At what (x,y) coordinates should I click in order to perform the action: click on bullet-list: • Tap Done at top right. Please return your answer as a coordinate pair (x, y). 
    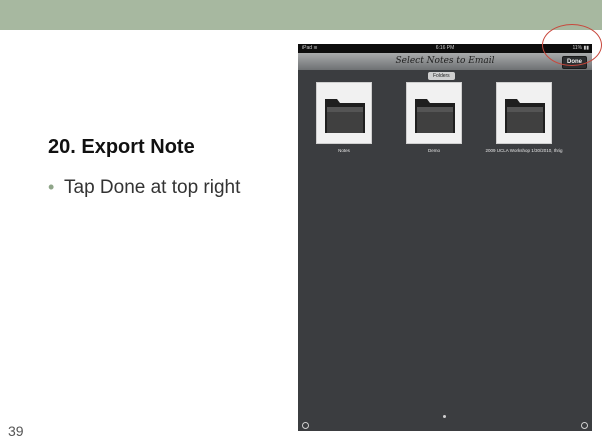
    Looking at the image, I should click on (153, 187).